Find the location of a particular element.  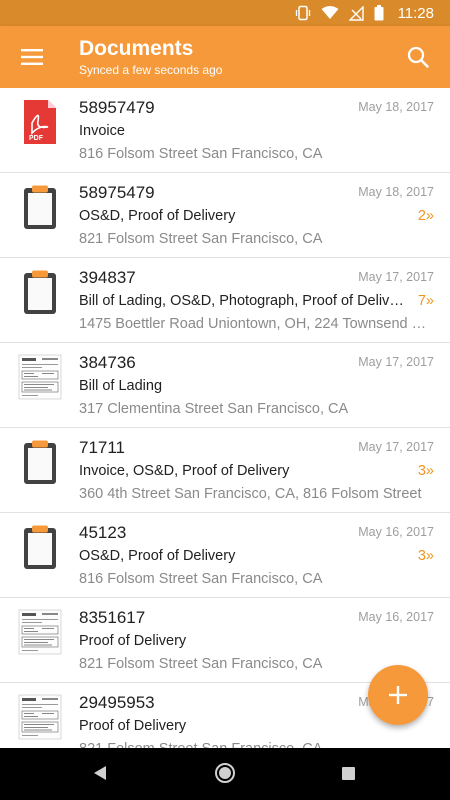

search-icon is located at coordinates (418, 57).